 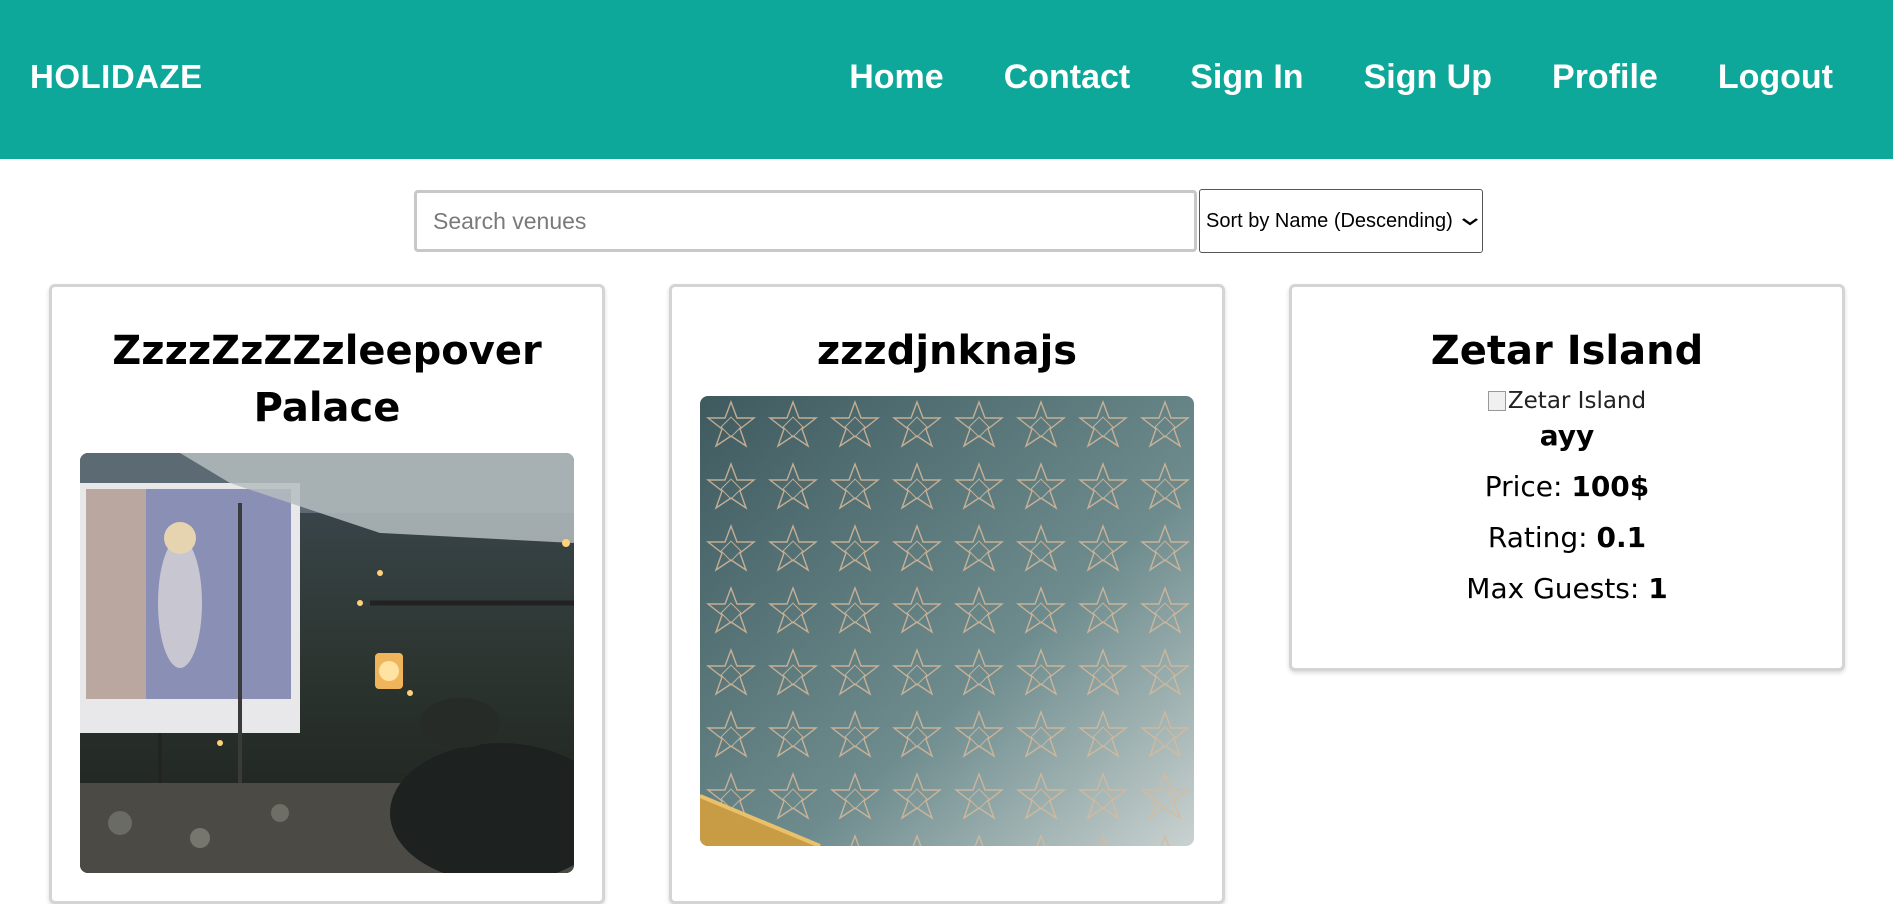 I want to click on wallpaper-photo, so click(x=947, y=621).